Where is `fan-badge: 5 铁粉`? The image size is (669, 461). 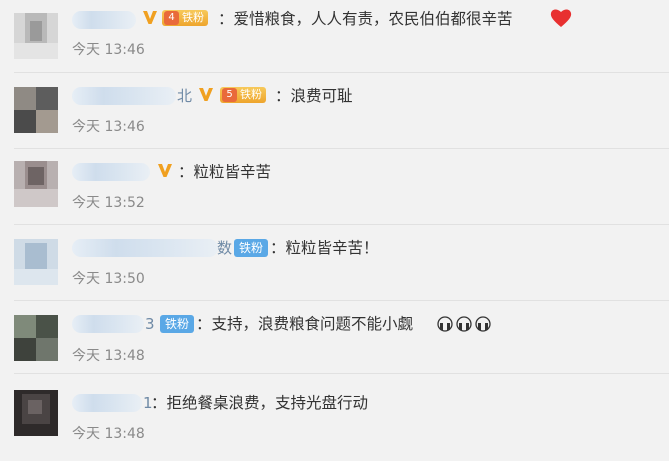 fan-badge: 5 铁粉 is located at coordinates (243, 95).